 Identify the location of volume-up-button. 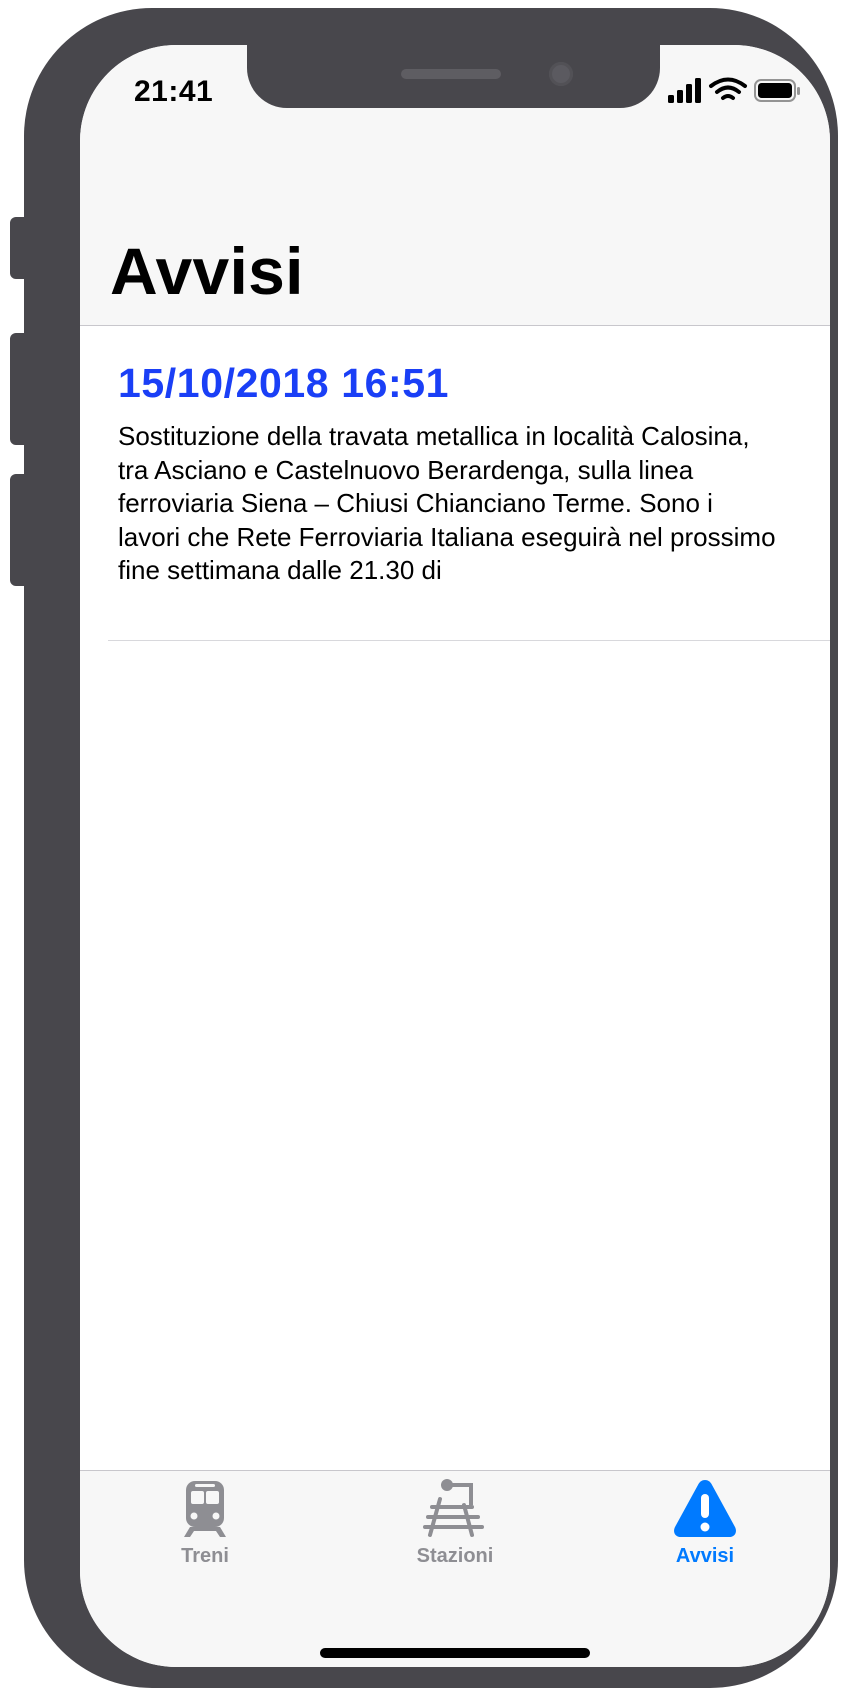
(17, 389).